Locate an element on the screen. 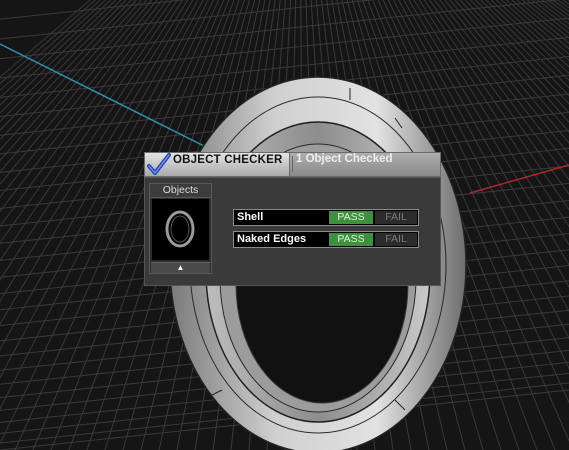 This screenshot has height=450, width=569. objects-header: Objects is located at coordinates (180, 191).